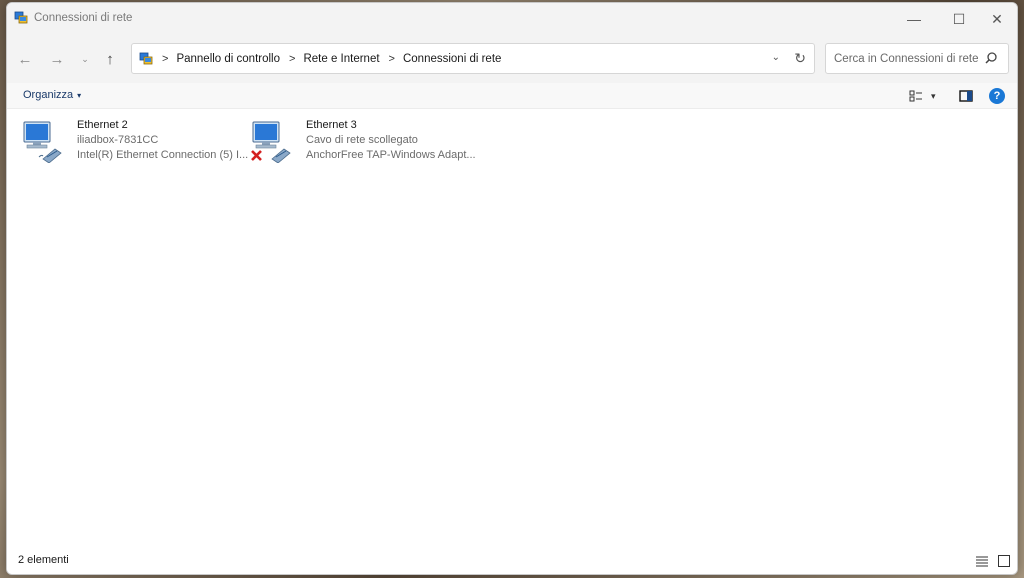  What do you see at coordinates (512, 561) in the screenshot?
I see `status-bar: 2 elementi` at bounding box center [512, 561].